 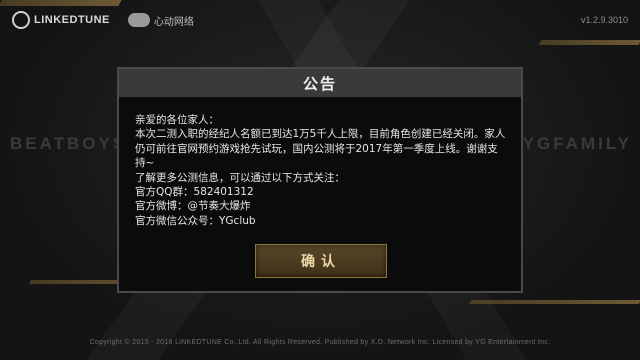 What do you see at coordinates (69, 143) in the screenshot?
I see `background-word-left: BEATBOYS` at bounding box center [69, 143].